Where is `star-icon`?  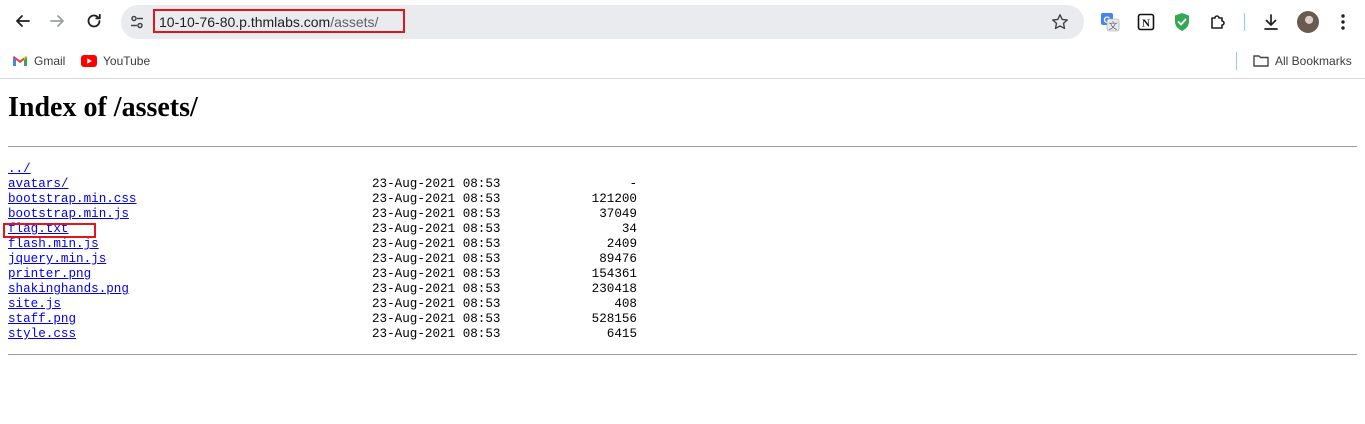
star-icon is located at coordinates (1060, 22).